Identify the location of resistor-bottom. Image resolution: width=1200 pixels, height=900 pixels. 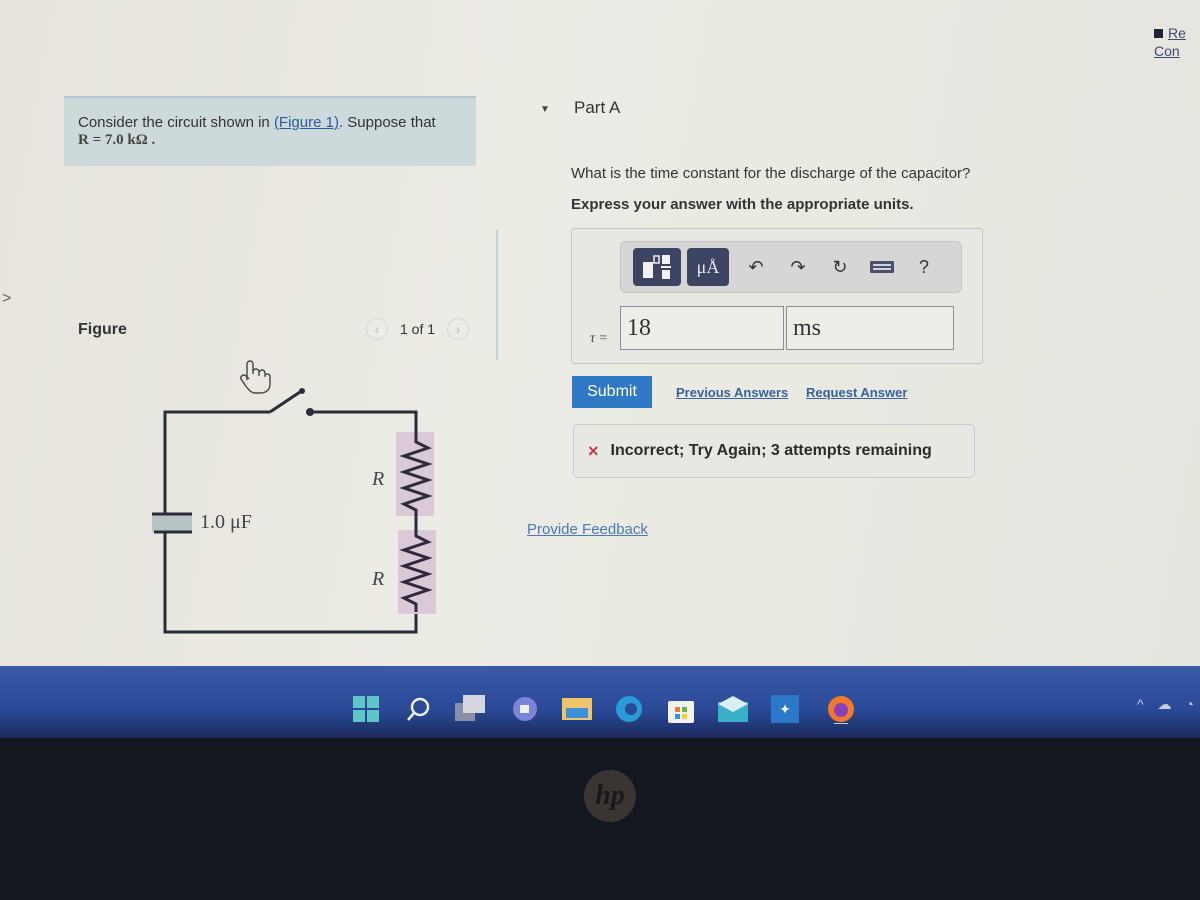
(417, 567).